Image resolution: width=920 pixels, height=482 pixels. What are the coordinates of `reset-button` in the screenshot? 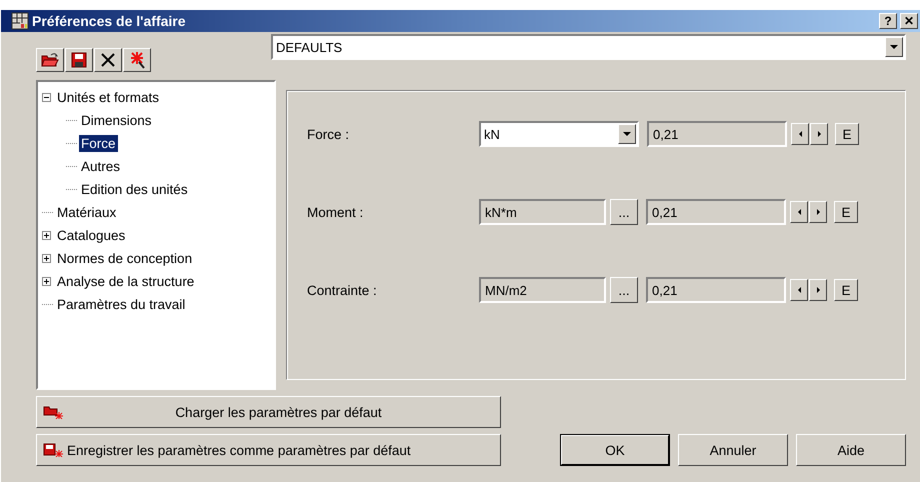 It's located at (137, 60).